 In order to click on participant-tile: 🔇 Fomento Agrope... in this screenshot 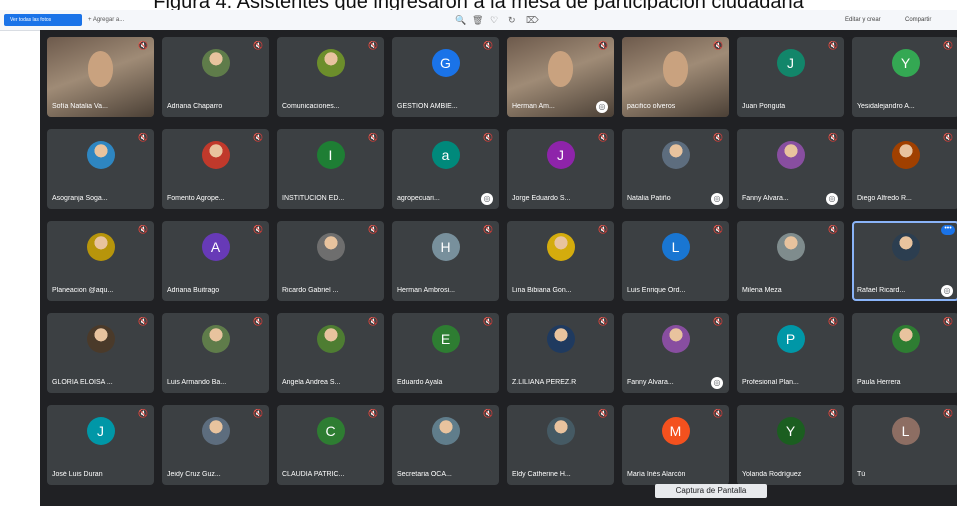, I will do `click(215, 169)`.